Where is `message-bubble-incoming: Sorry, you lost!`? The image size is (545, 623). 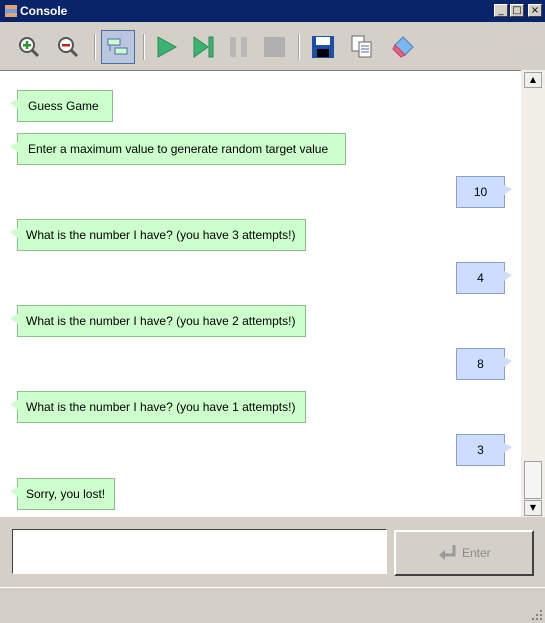 message-bubble-incoming: Sorry, you lost! is located at coordinates (62, 494).